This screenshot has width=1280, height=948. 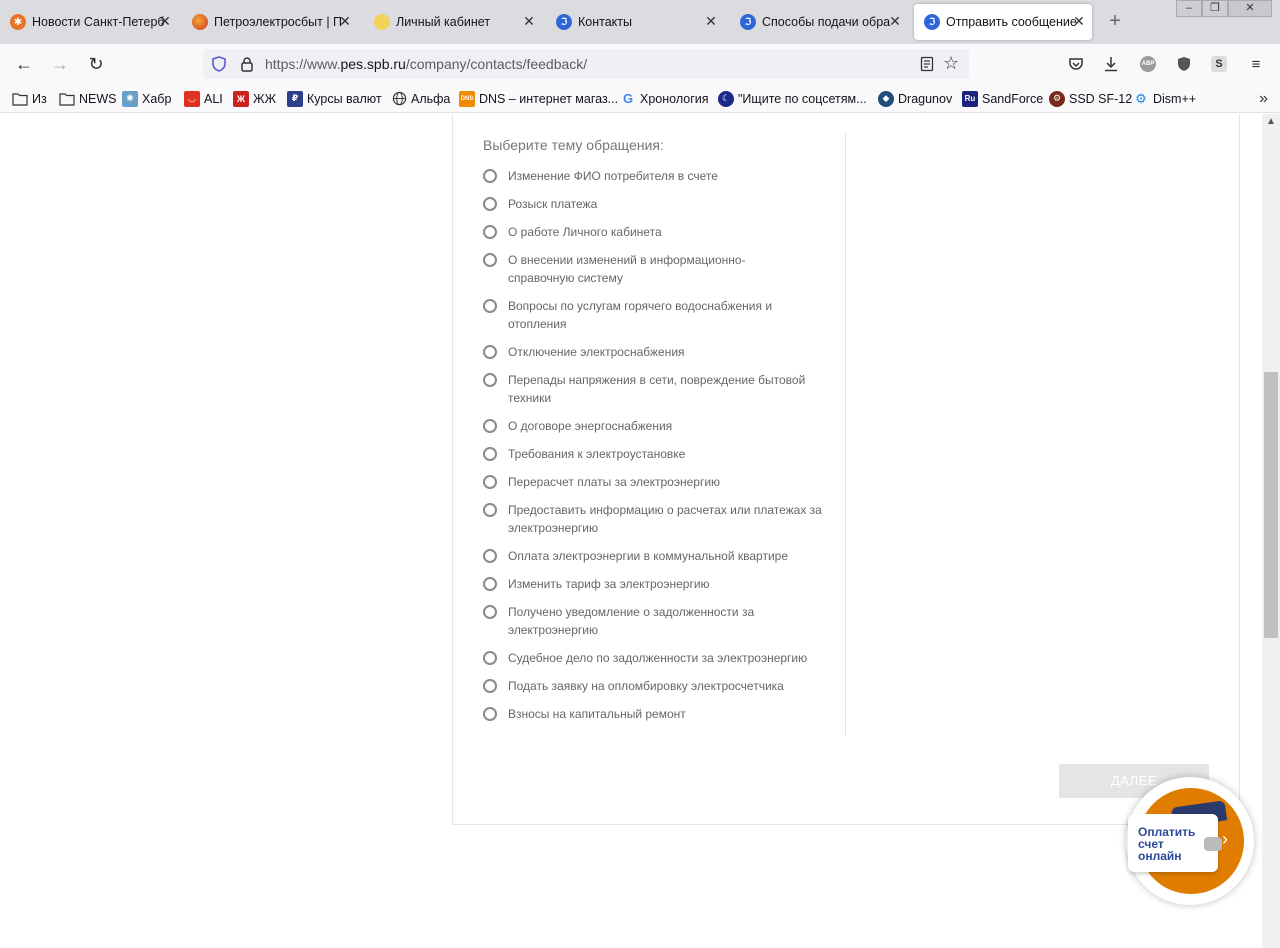 What do you see at coordinates (596, 352) in the screenshot?
I see `topic-option-label: Отключение электроснабжения` at bounding box center [596, 352].